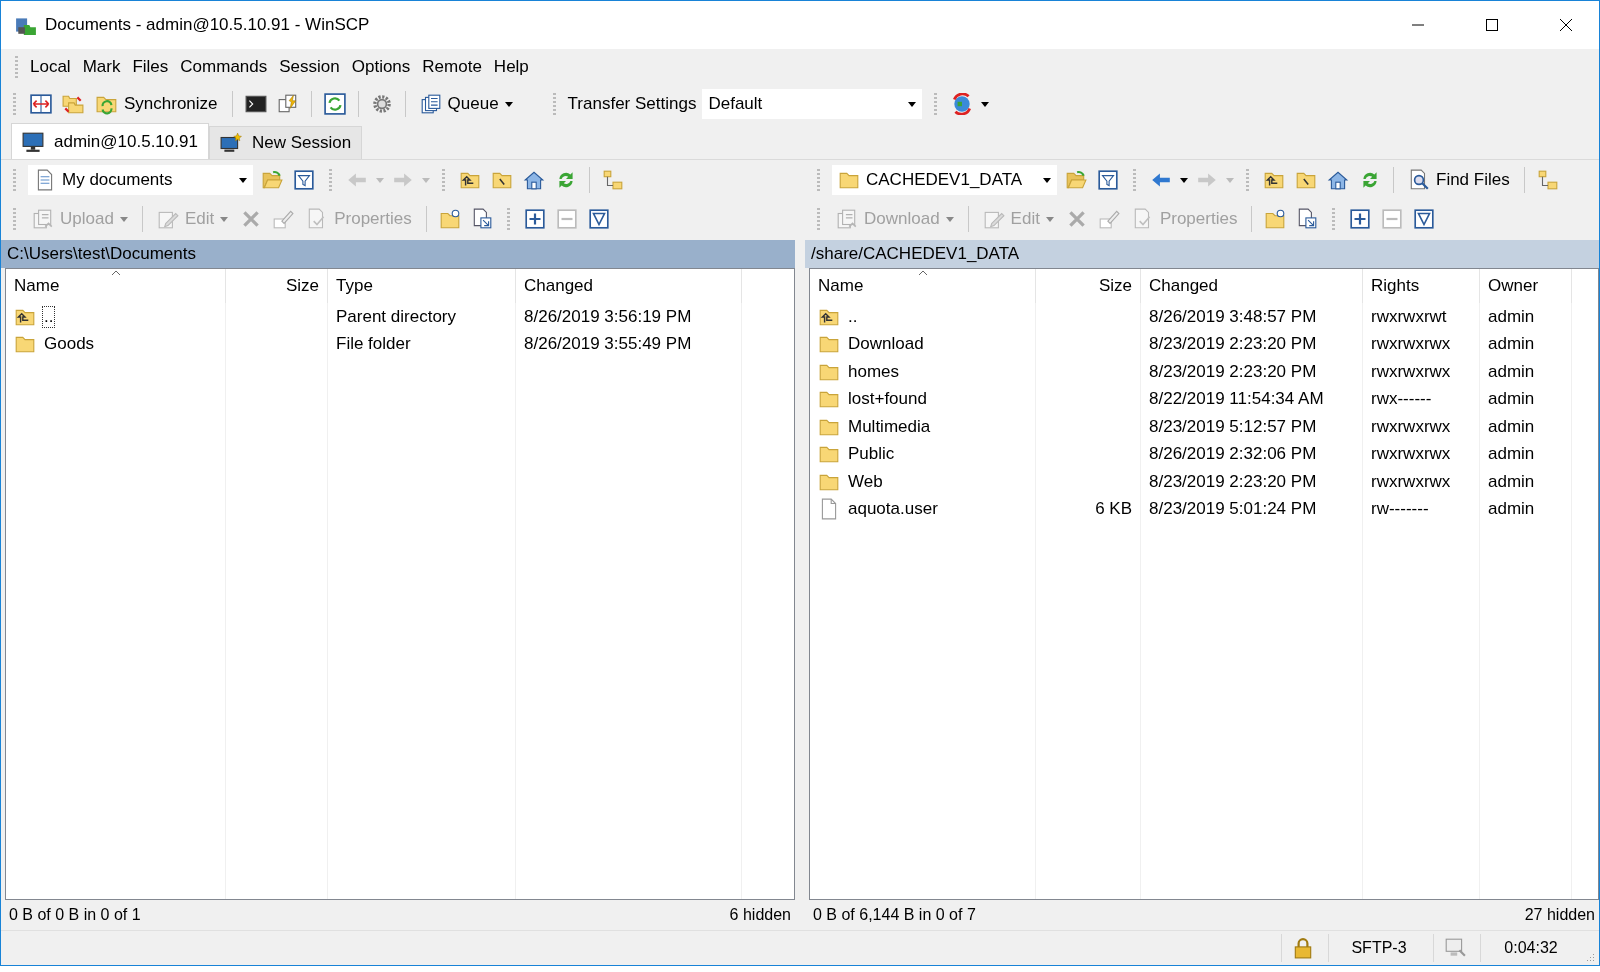 The width and height of the screenshot is (1600, 972). I want to click on compare-icon, so click(41, 104).